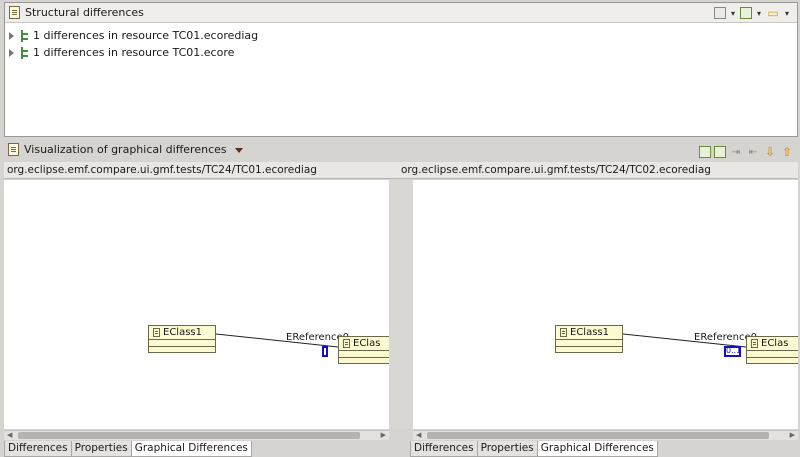 The image size is (800, 457). Describe the element at coordinates (125, 149) in the screenshot. I see `visualization-title: Visualization of graphical differences` at that location.